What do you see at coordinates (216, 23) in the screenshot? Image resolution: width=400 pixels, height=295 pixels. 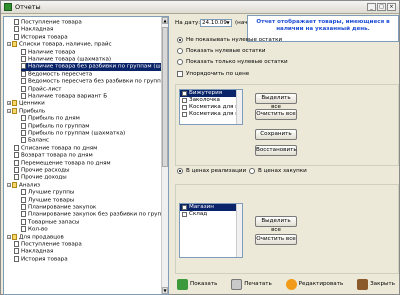 I see `date-field: 24.10.09 ▼` at bounding box center [216, 23].